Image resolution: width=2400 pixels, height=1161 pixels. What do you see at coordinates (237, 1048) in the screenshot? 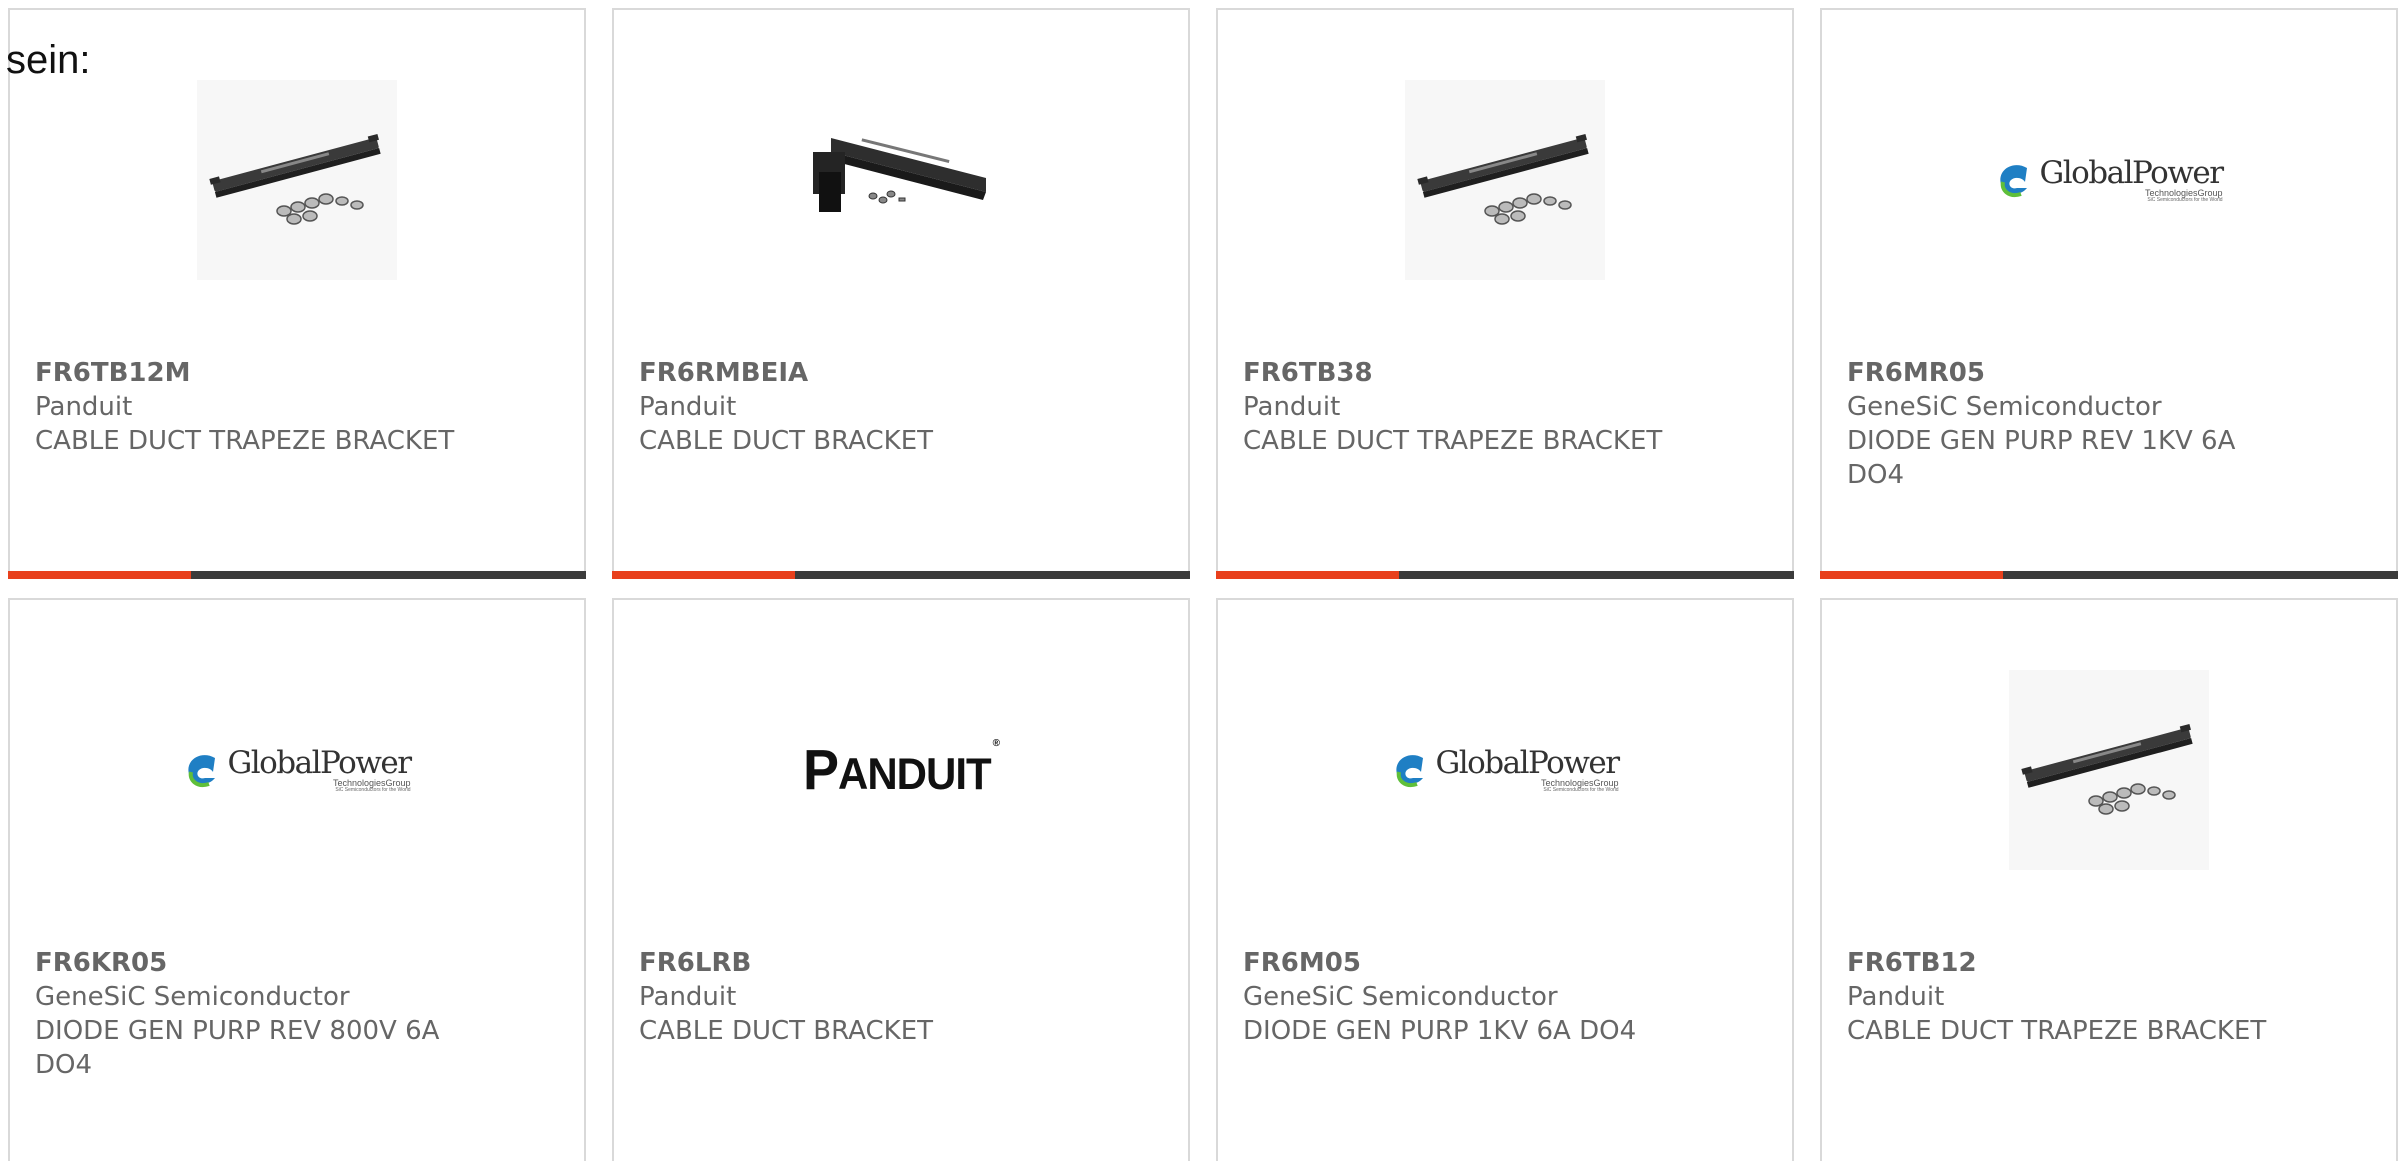
I see `description: DIODE GEN PURP REV 800V 6A DO4` at bounding box center [237, 1048].